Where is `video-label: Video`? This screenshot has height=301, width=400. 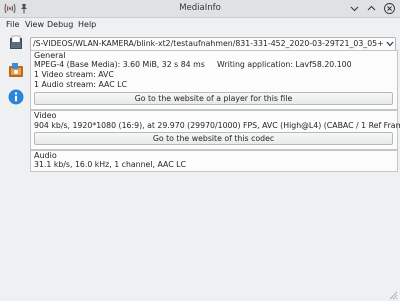
video-label: Video is located at coordinates (45, 115).